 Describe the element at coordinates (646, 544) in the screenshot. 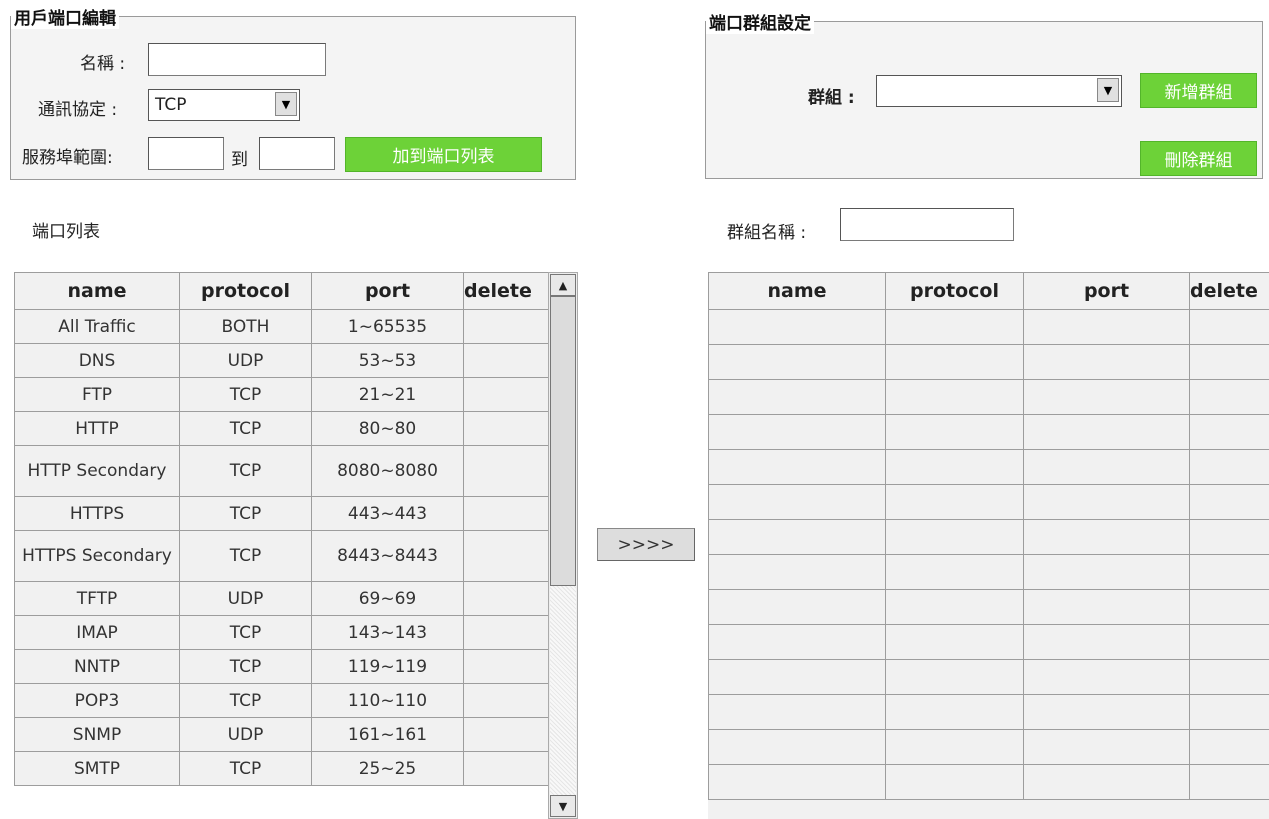

I see `transfer-button: >>>>` at that location.